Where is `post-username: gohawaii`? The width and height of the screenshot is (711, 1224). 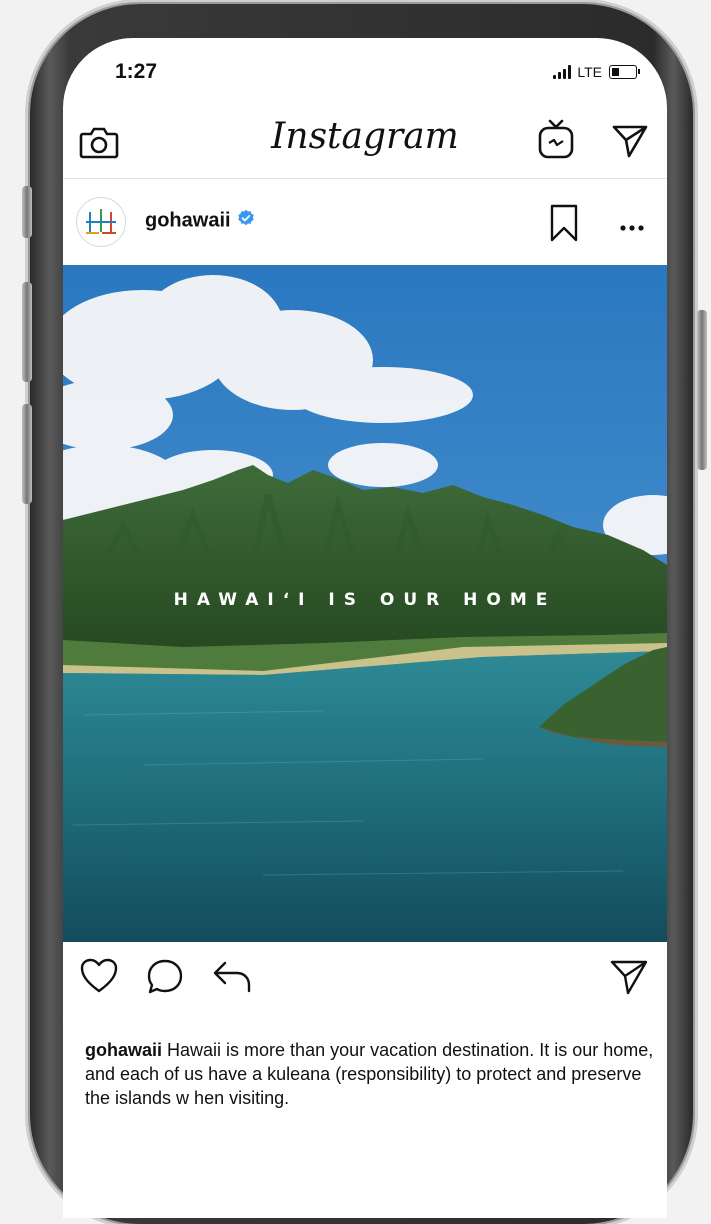
post-username: gohawaii is located at coordinates (200, 221).